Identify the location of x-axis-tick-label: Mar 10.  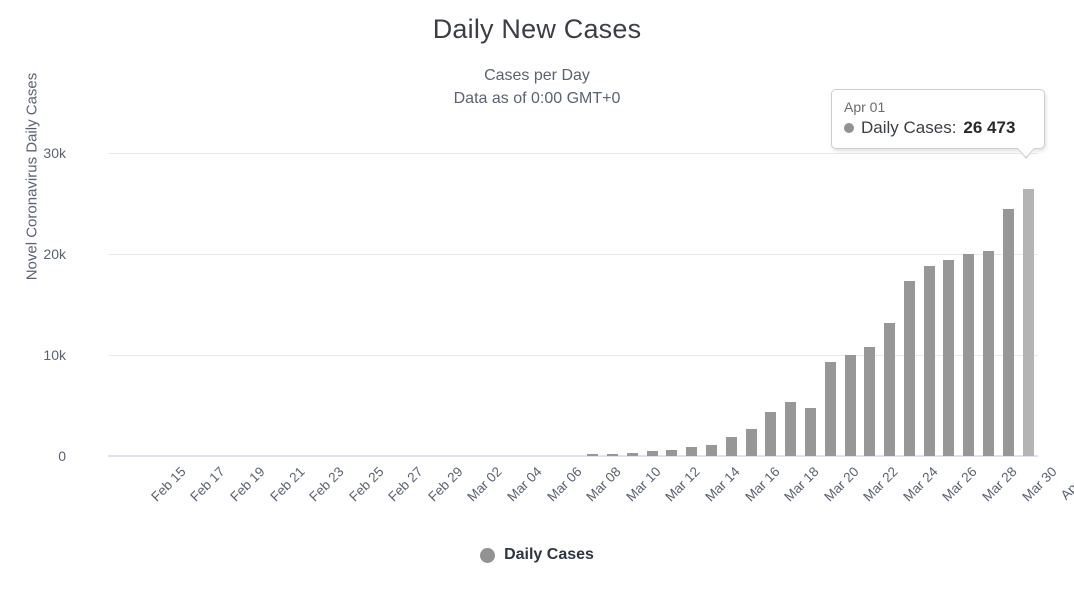
(643, 484).